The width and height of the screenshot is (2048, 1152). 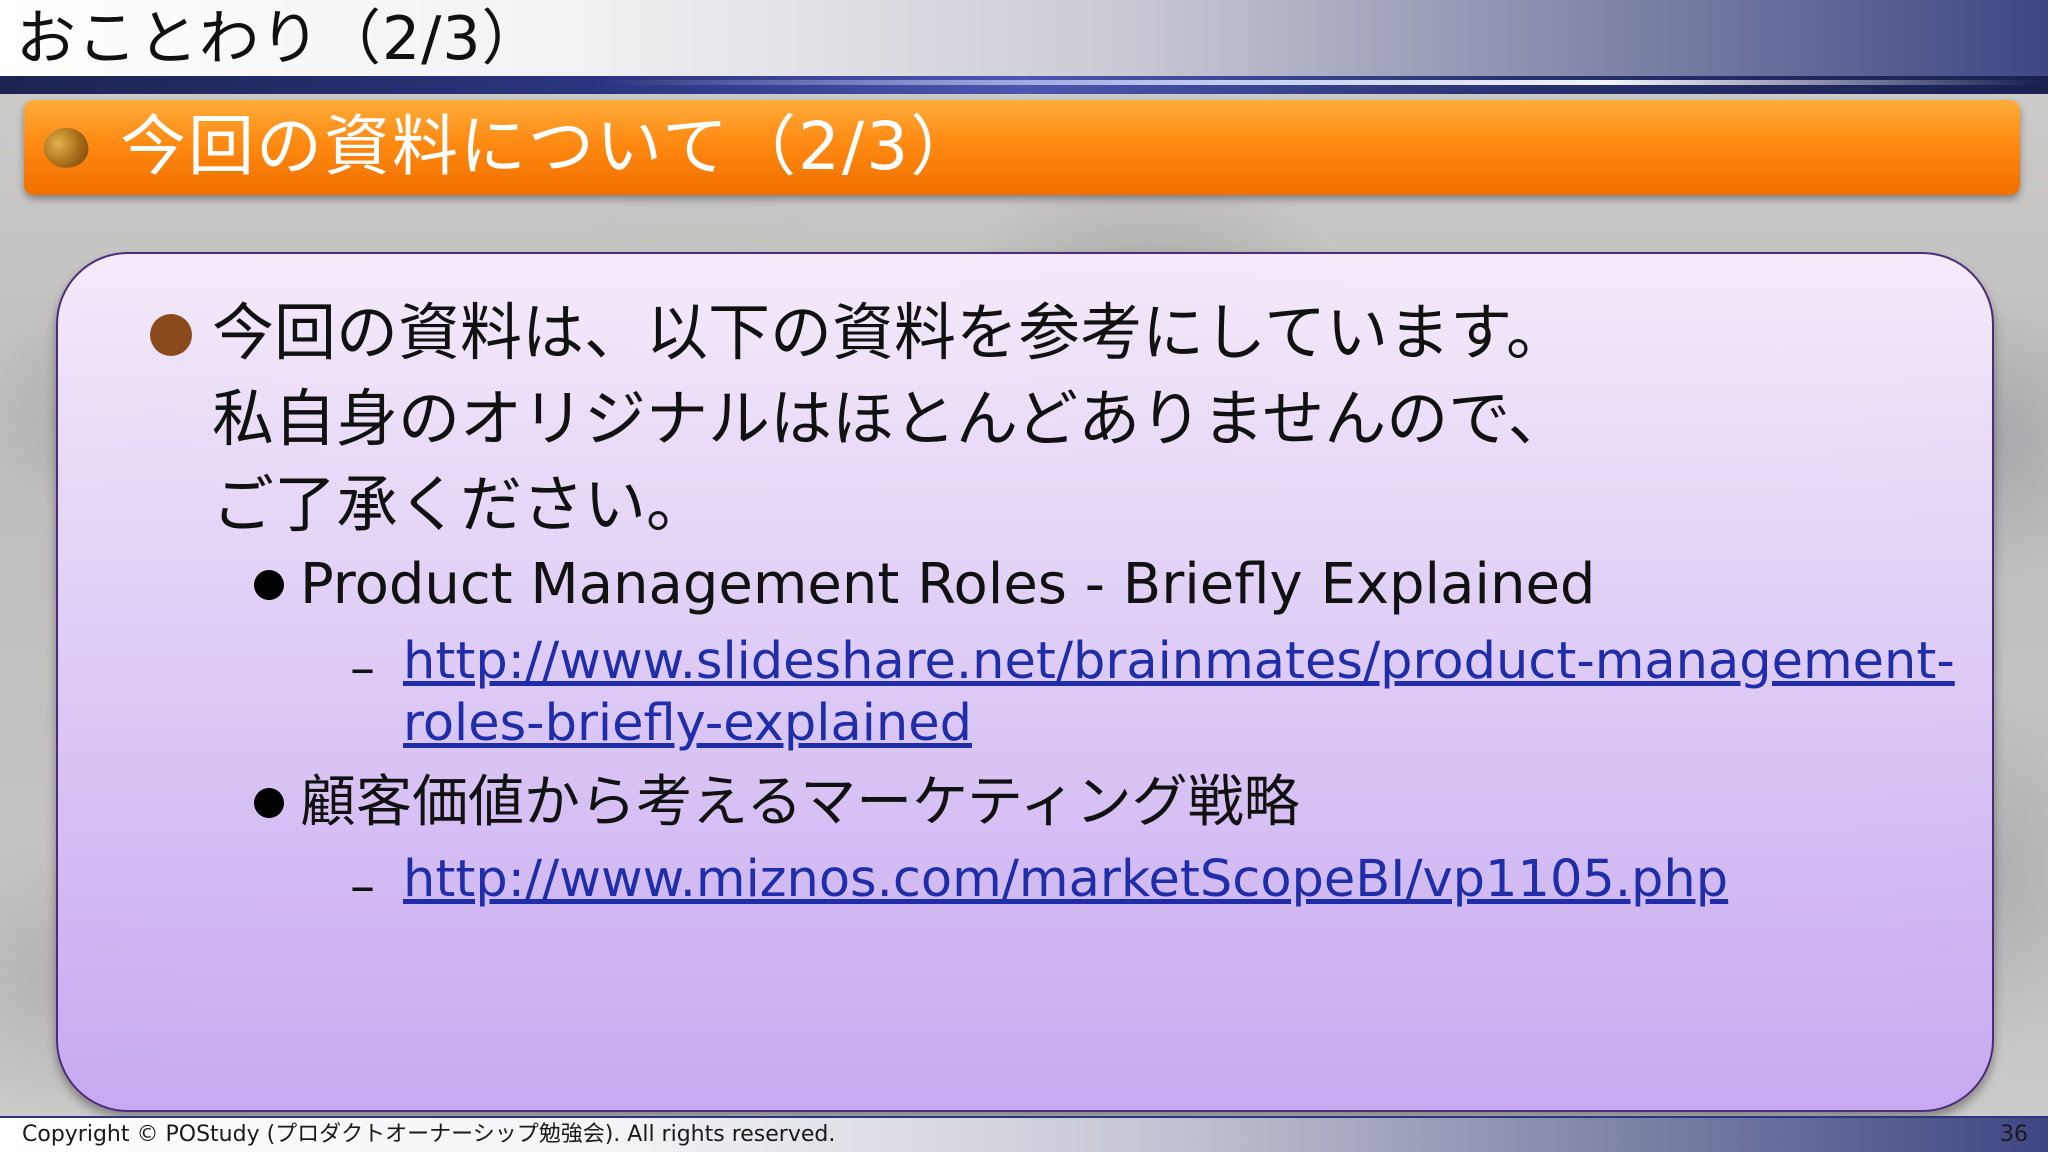 I want to click on slide-title: おことわり（2/3）, so click(x=279, y=39).